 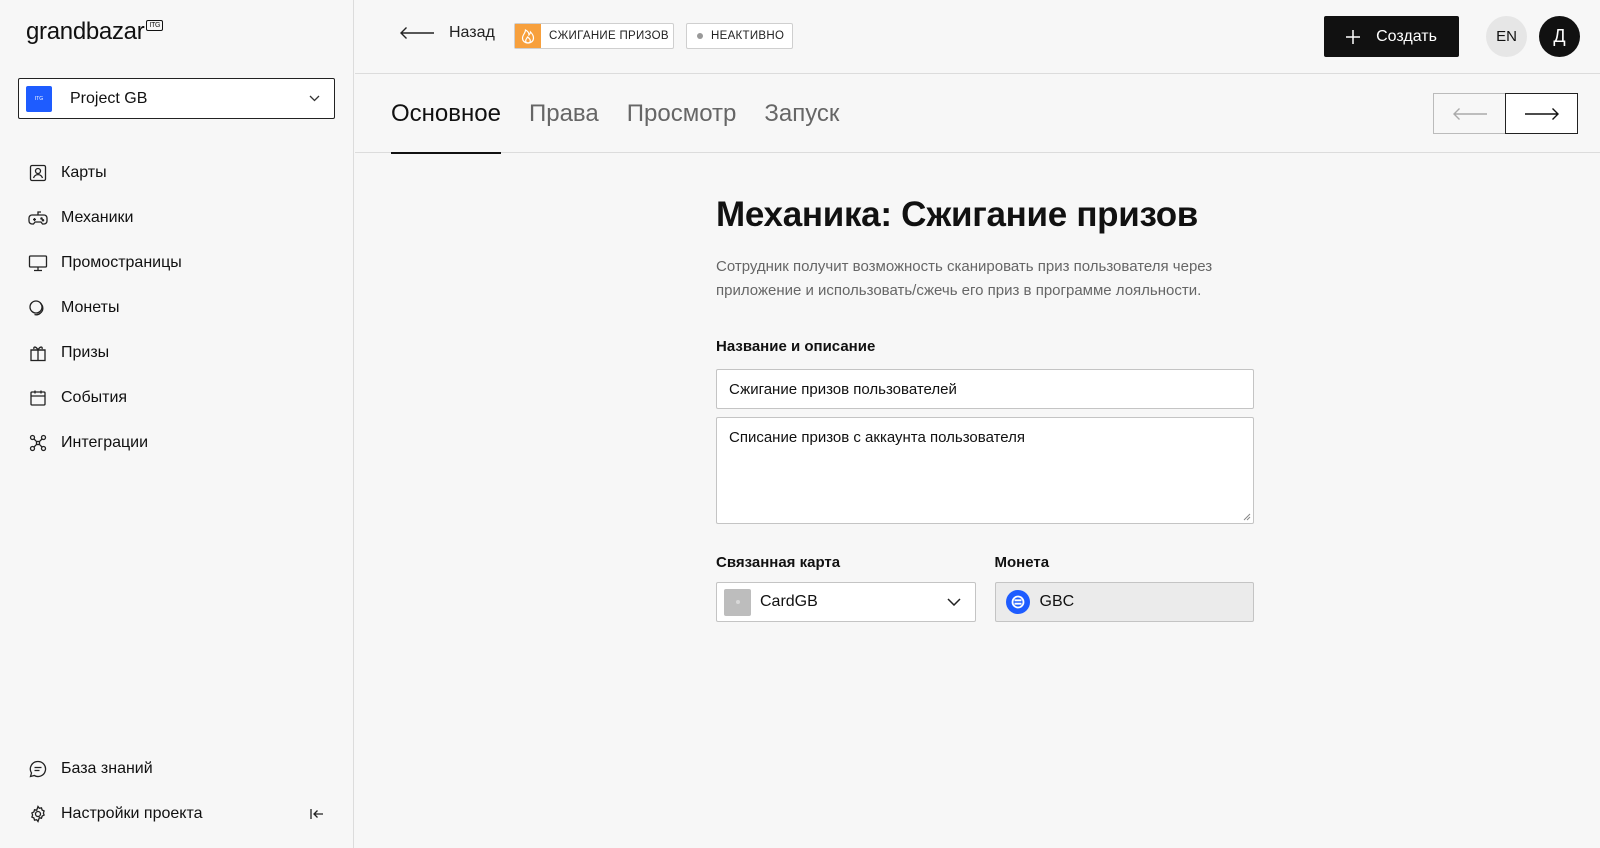 I want to click on linked-card-select: CardGB, so click(x=846, y=602).